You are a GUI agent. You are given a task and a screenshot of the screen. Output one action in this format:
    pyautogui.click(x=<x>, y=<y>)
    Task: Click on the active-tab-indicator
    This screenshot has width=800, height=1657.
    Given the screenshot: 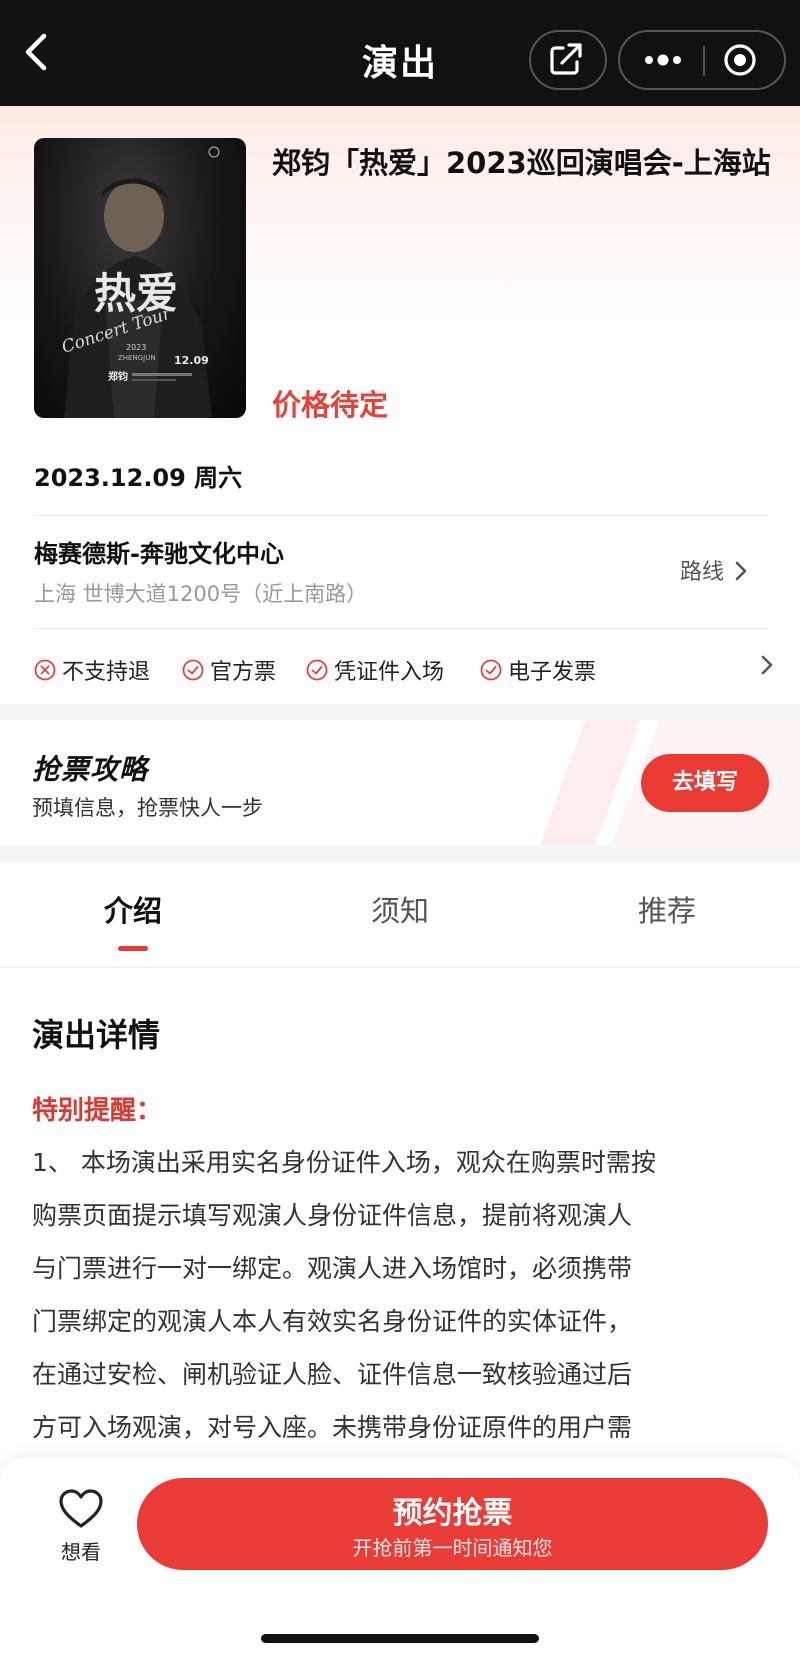 What is the action you would take?
    pyautogui.click(x=133, y=948)
    